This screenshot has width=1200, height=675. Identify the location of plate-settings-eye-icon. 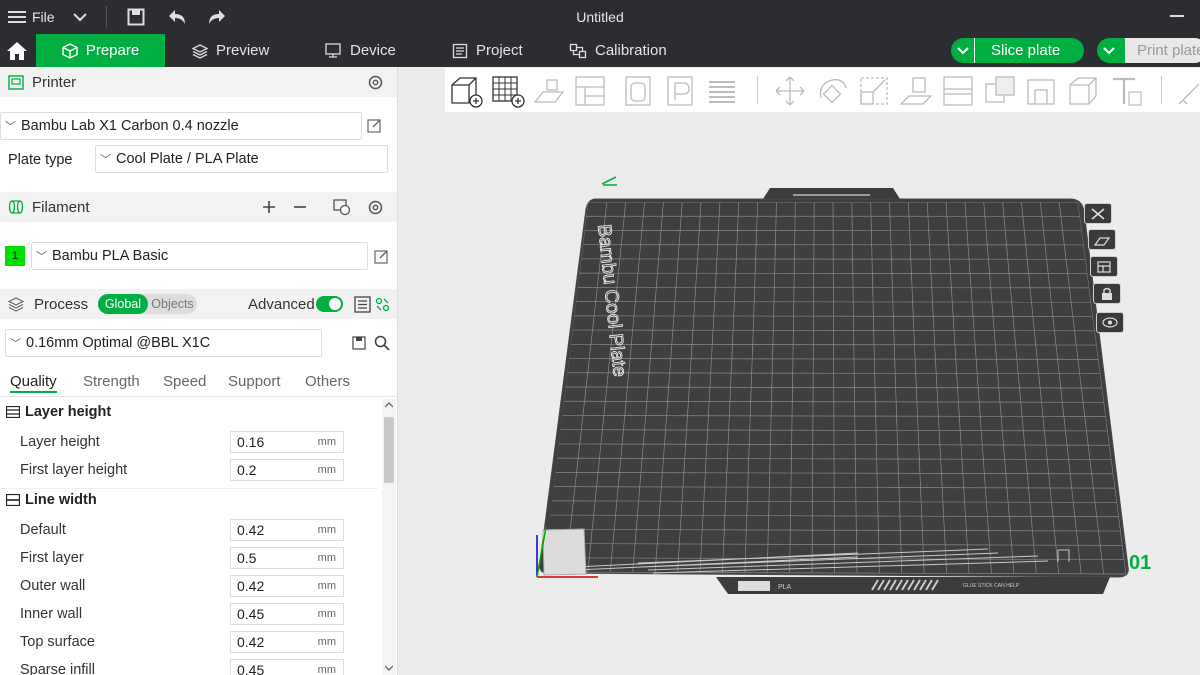
(1110, 322).